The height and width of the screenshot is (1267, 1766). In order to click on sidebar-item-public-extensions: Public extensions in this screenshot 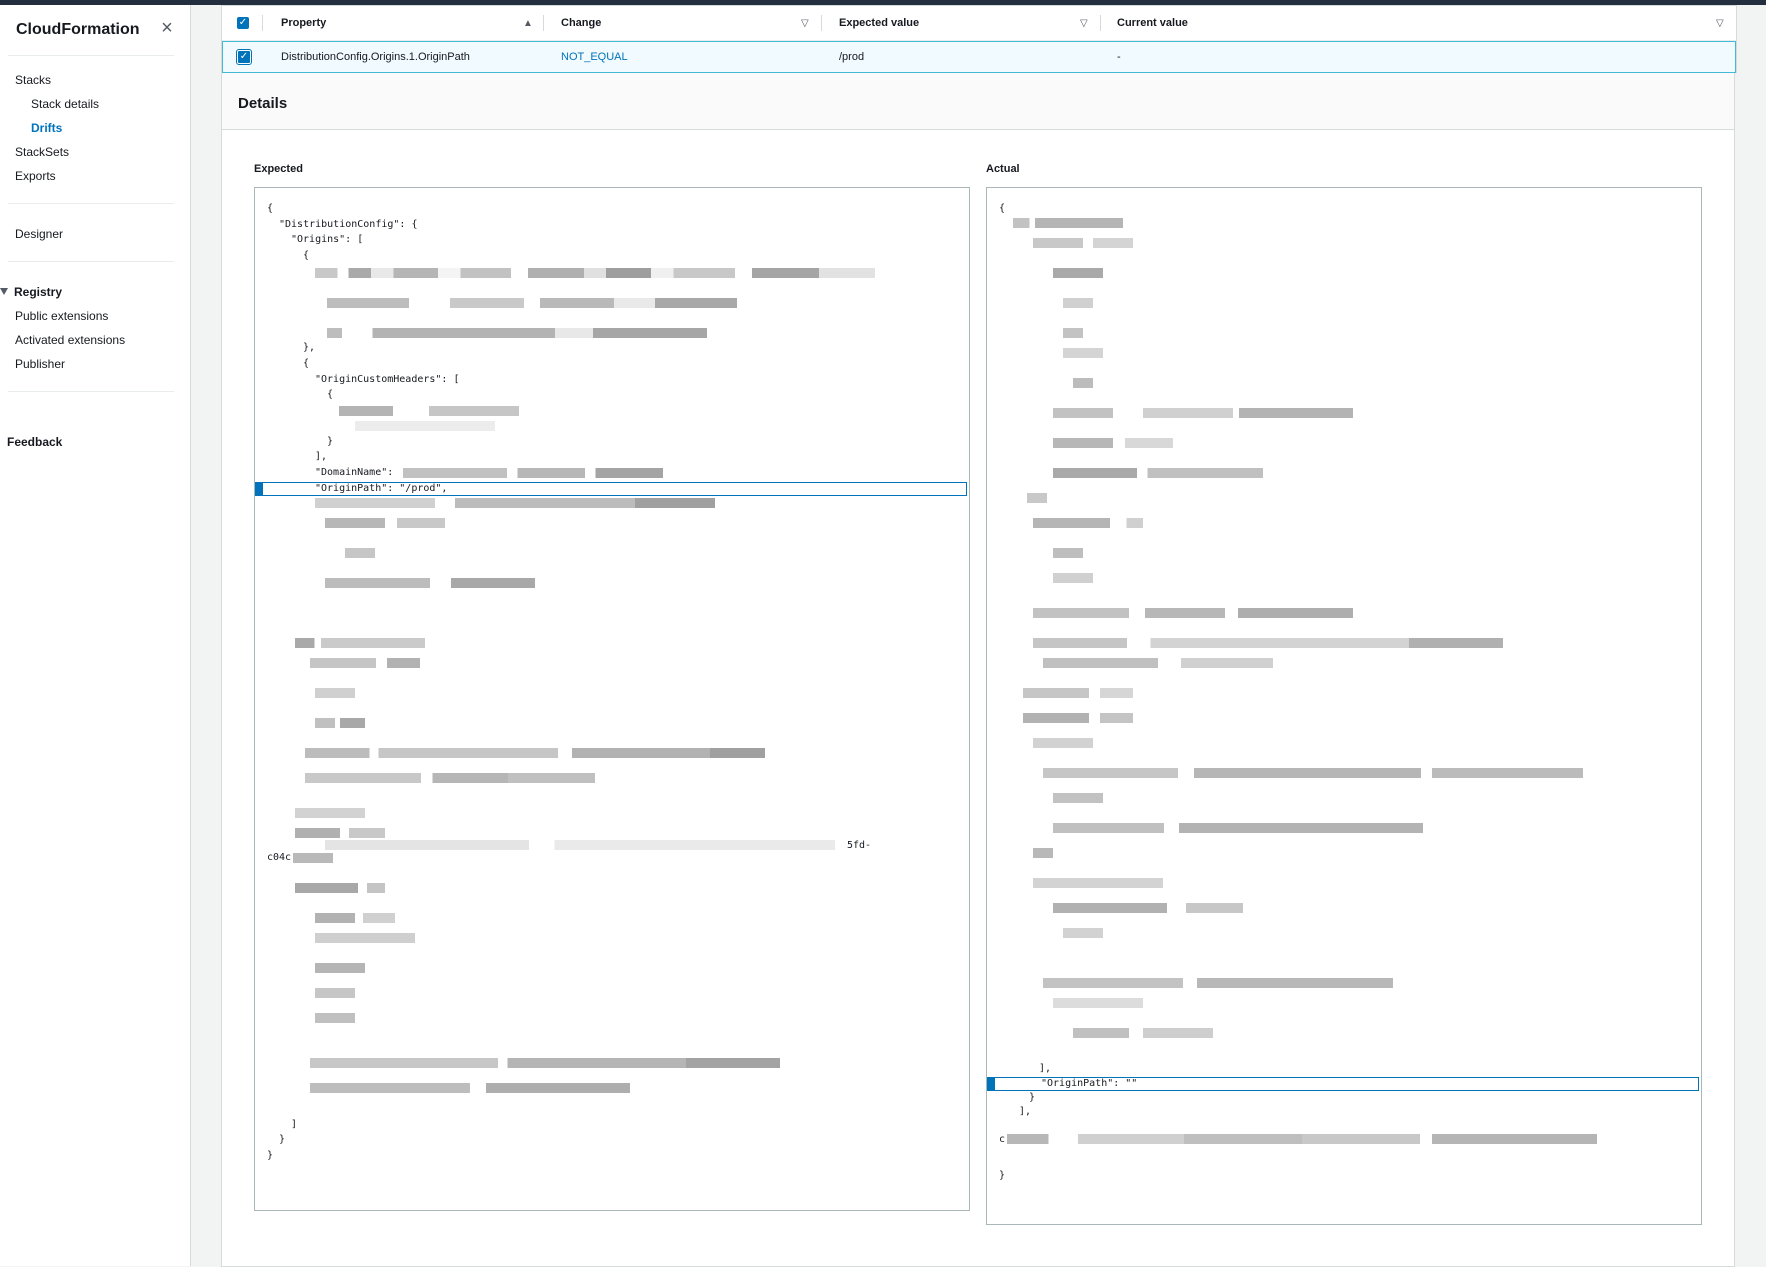, I will do `click(61, 316)`.